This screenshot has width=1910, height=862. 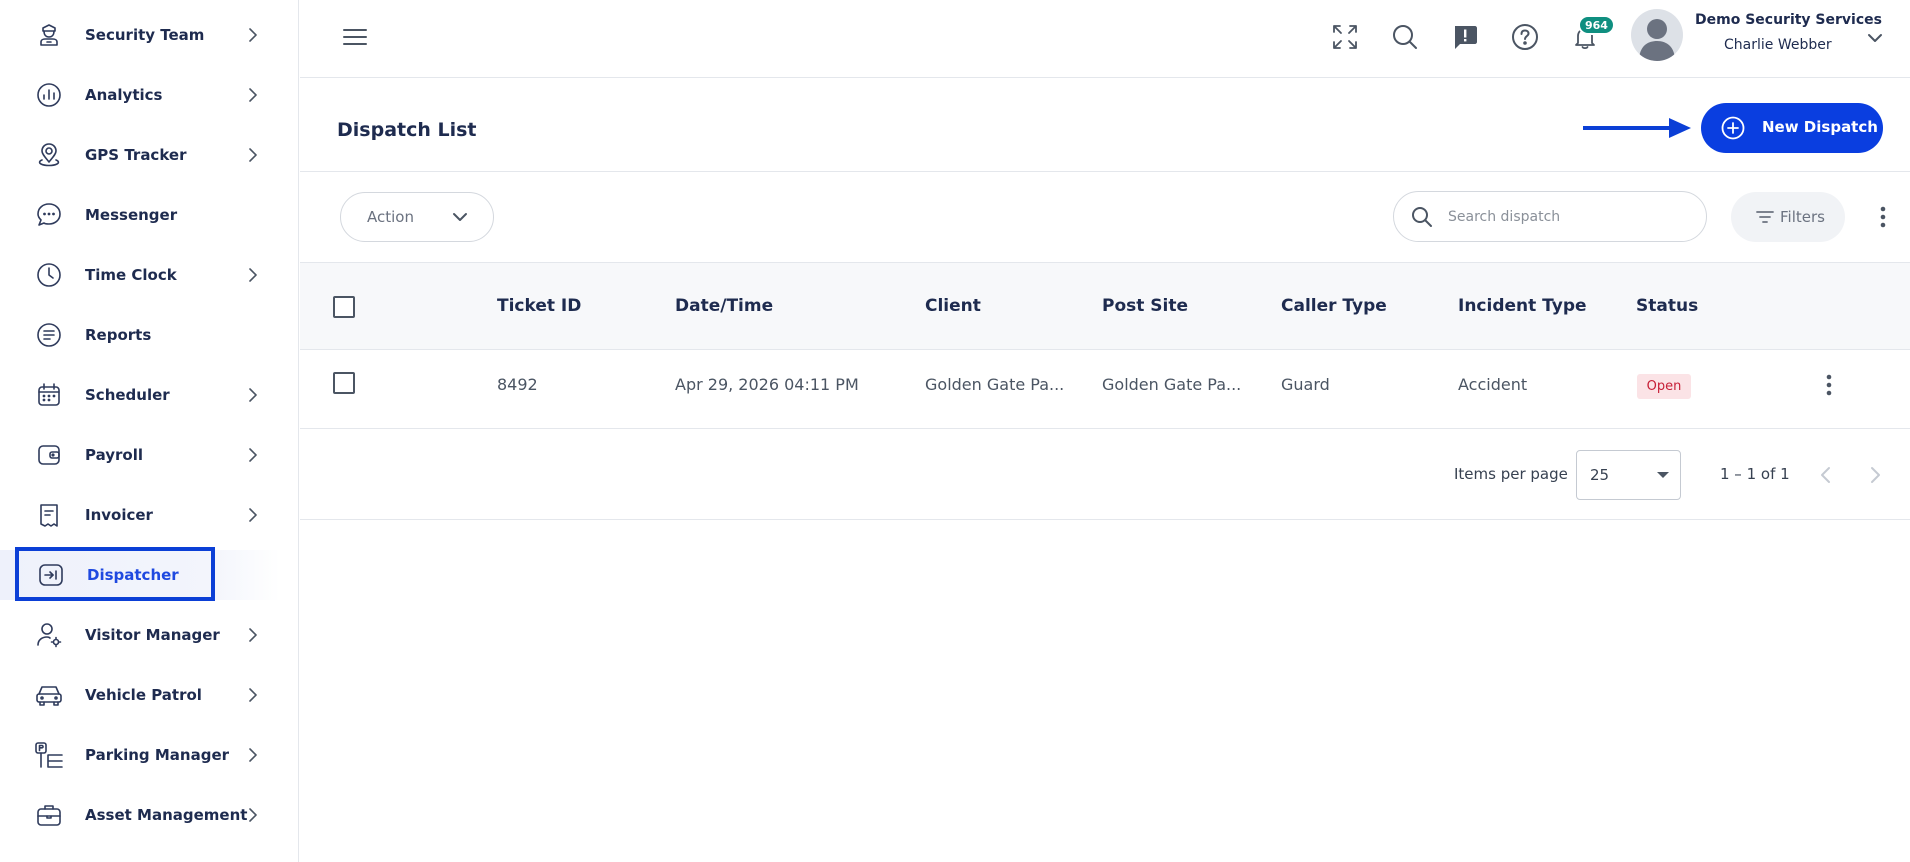 I want to click on column-header-incident-type: Incident Type, so click(x=1522, y=306).